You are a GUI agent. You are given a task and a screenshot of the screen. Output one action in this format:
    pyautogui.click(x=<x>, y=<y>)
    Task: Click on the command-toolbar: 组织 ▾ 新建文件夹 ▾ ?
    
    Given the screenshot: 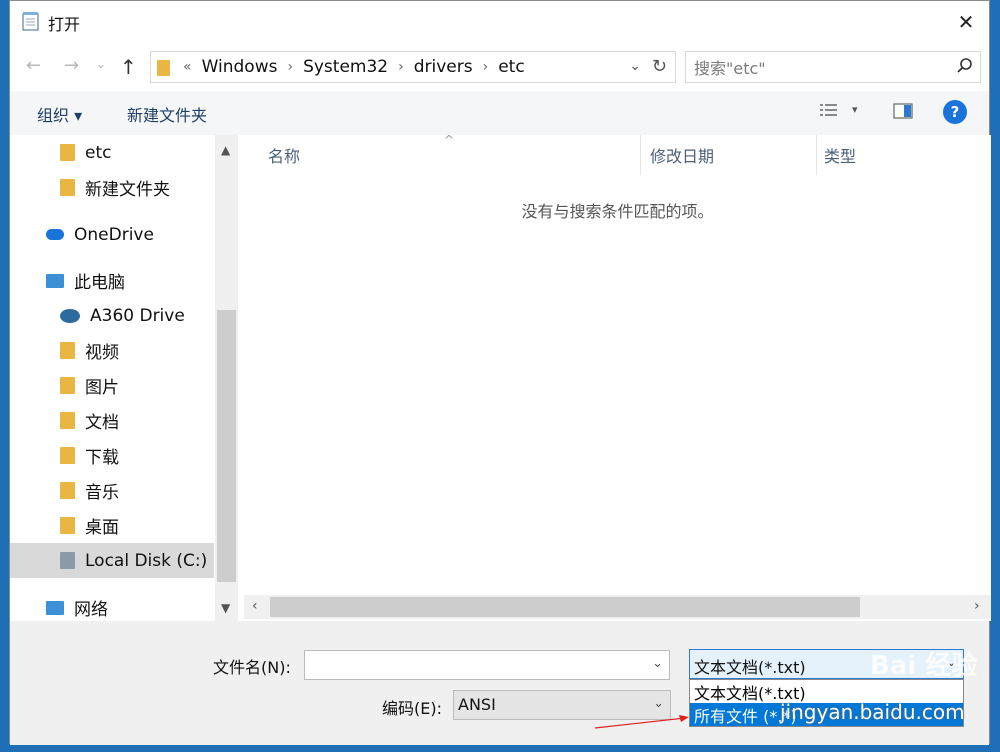 What is the action you would take?
    pyautogui.click(x=499, y=113)
    